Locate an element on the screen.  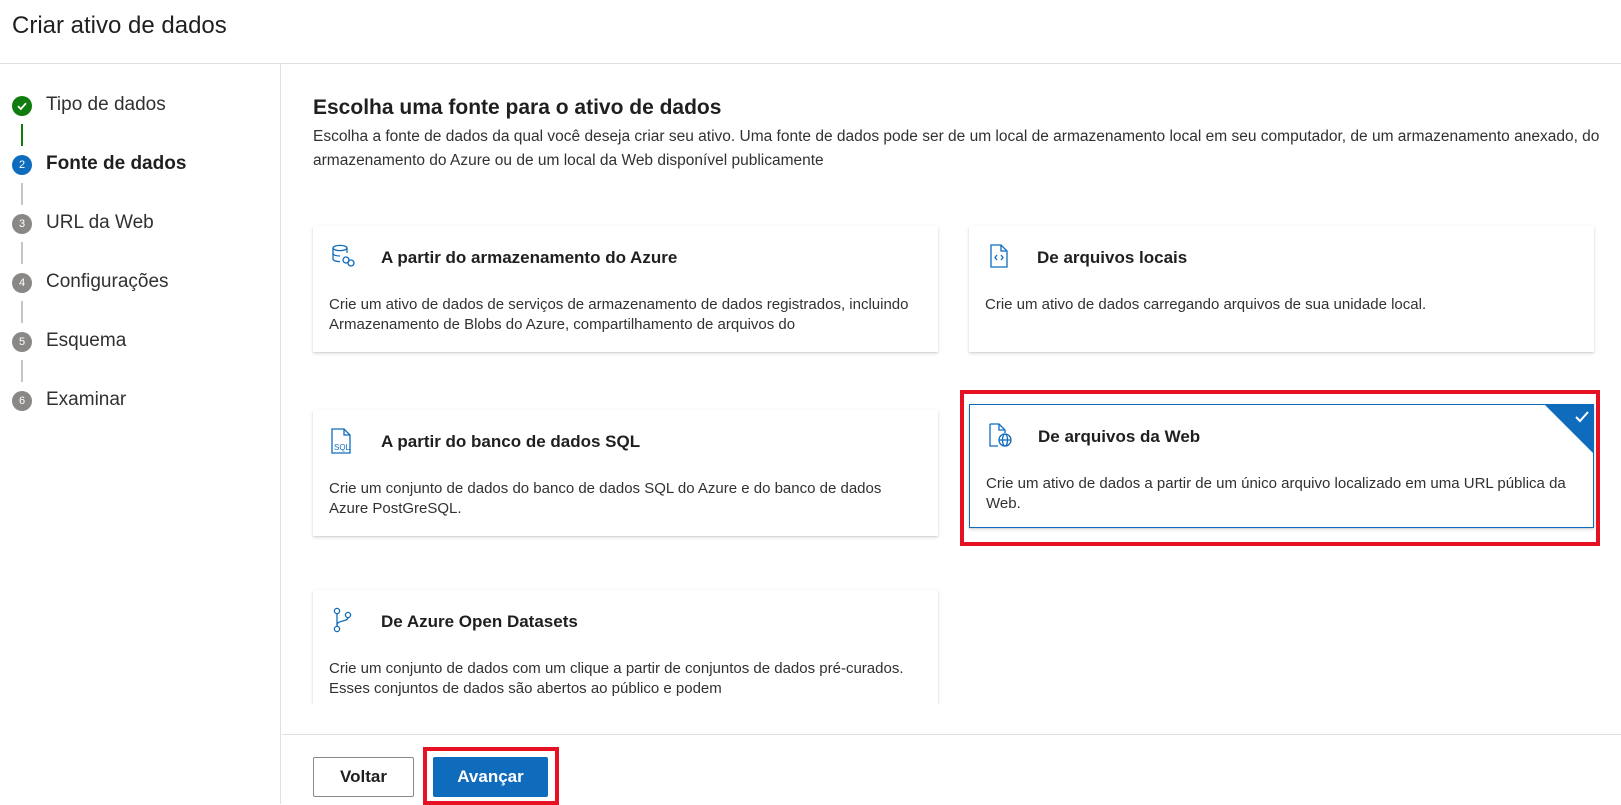
step-label: Tipo de dados is located at coordinates (106, 104).